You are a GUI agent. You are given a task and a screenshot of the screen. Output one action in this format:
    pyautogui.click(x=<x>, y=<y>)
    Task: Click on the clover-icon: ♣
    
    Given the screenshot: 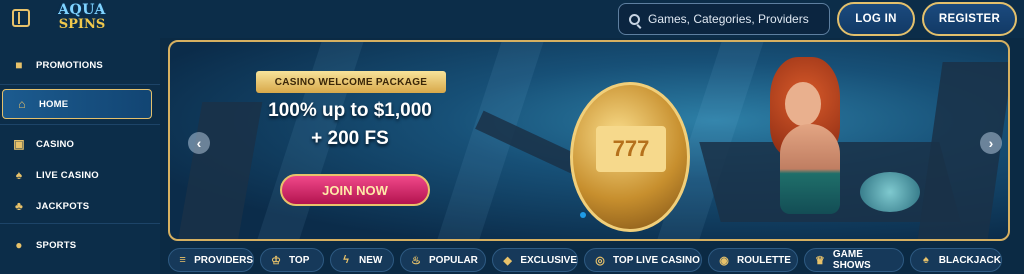 What is the action you would take?
    pyautogui.click(x=19, y=206)
    